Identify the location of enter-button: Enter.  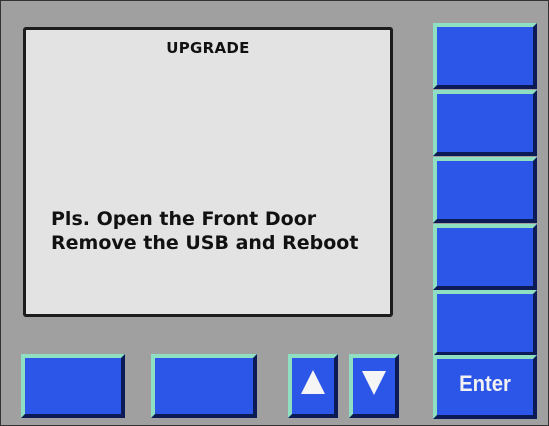
(485, 387).